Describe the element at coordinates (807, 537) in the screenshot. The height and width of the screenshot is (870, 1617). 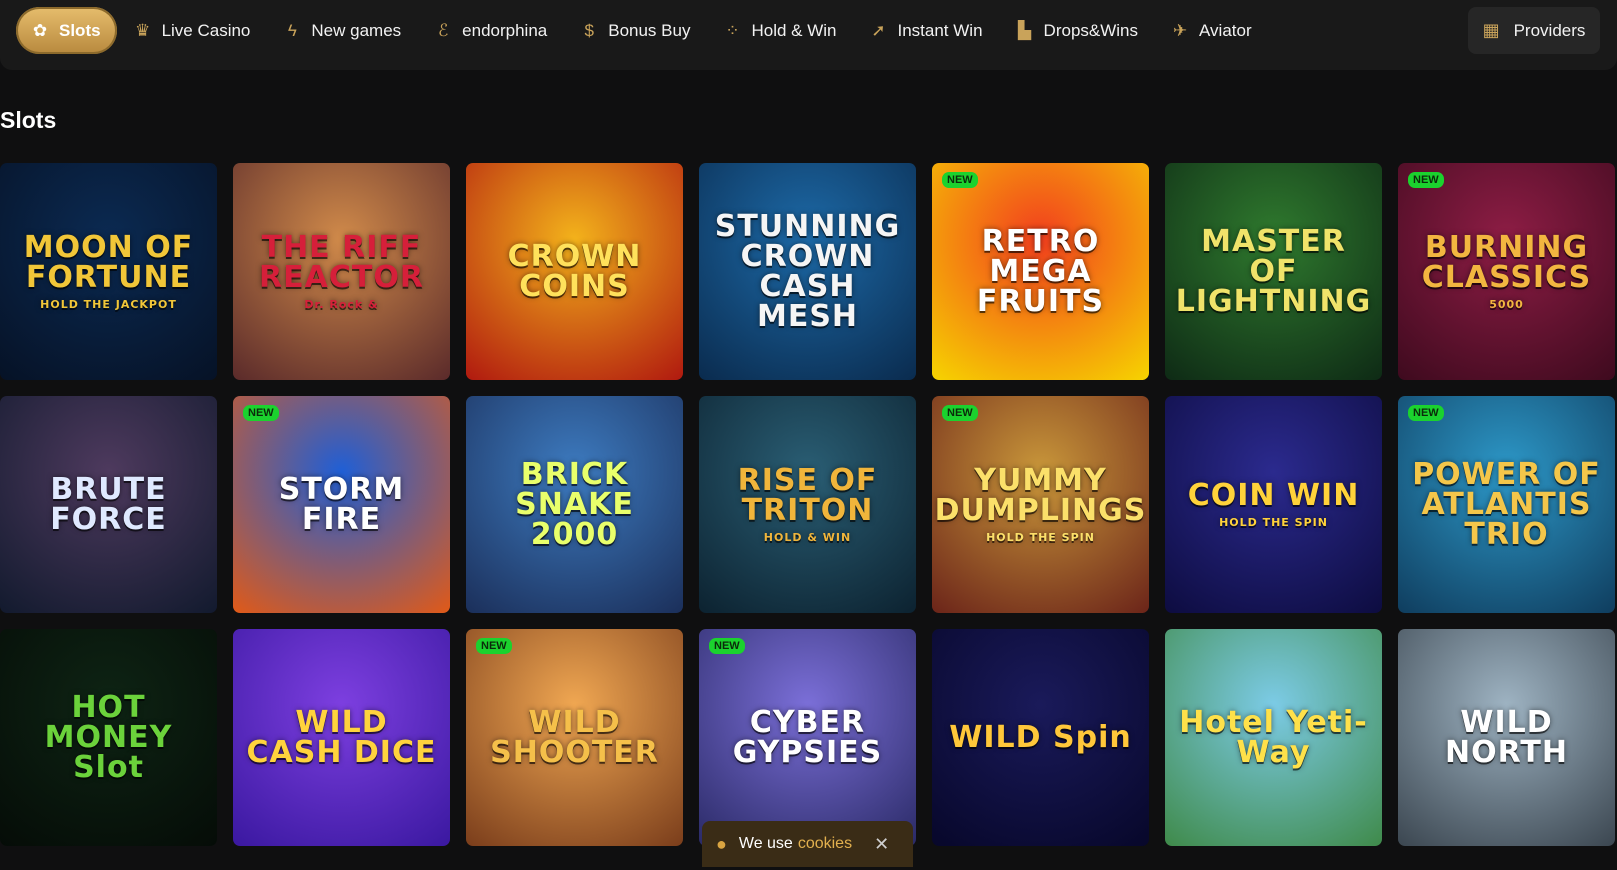
I see `game-subtitle: HOLD & WIN` at that location.